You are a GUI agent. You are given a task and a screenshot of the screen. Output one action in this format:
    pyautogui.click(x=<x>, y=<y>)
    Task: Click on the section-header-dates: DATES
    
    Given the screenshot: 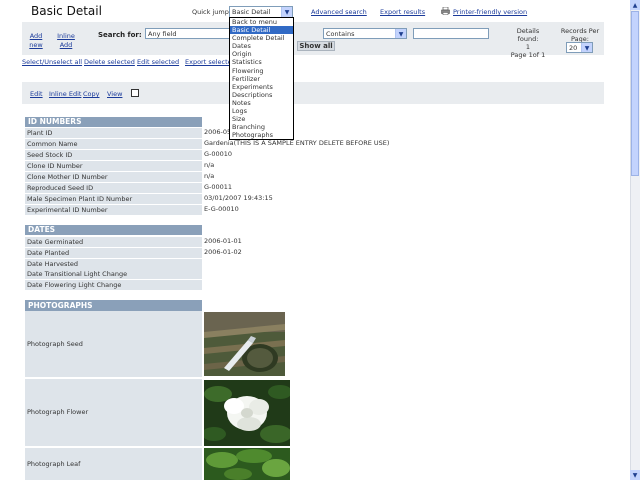 What is the action you would take?
    pyautogui.click(x=113, y=230)
    